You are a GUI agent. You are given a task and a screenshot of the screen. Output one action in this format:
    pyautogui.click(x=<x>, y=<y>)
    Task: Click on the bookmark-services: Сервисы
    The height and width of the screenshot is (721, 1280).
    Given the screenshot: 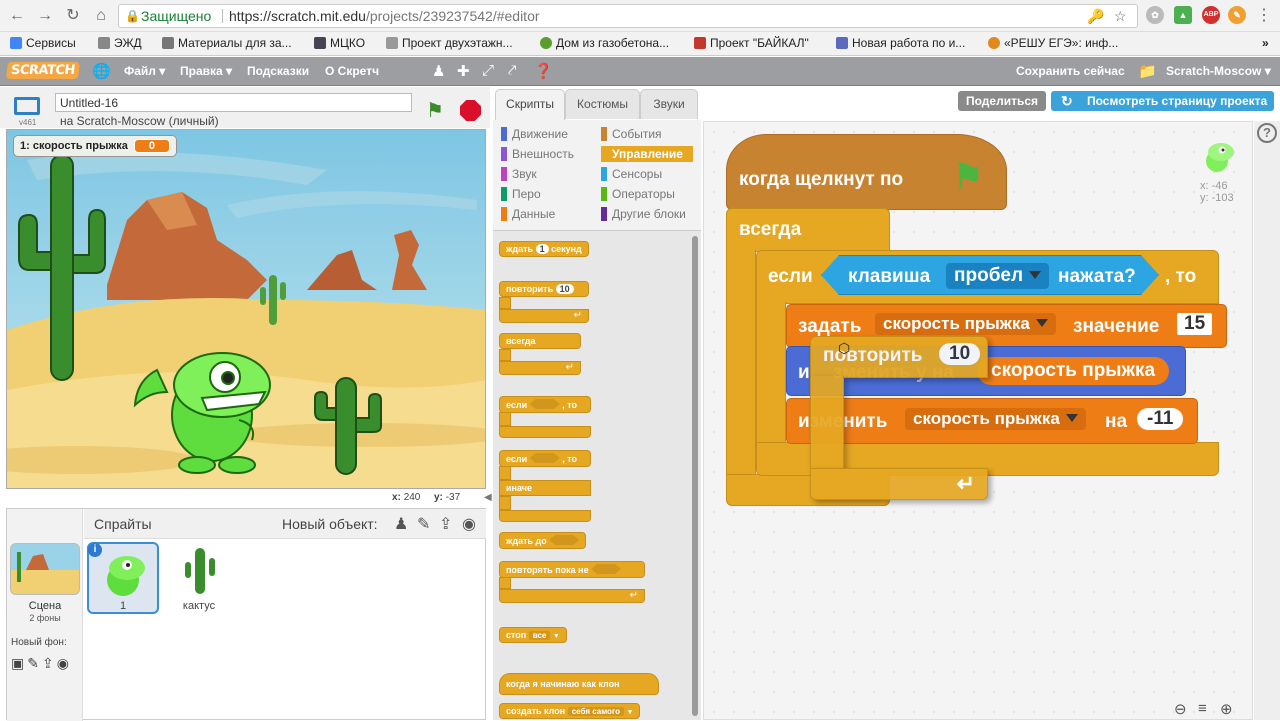 What is the action you would take?
    pyautogui.click(x=43, y=43)
    